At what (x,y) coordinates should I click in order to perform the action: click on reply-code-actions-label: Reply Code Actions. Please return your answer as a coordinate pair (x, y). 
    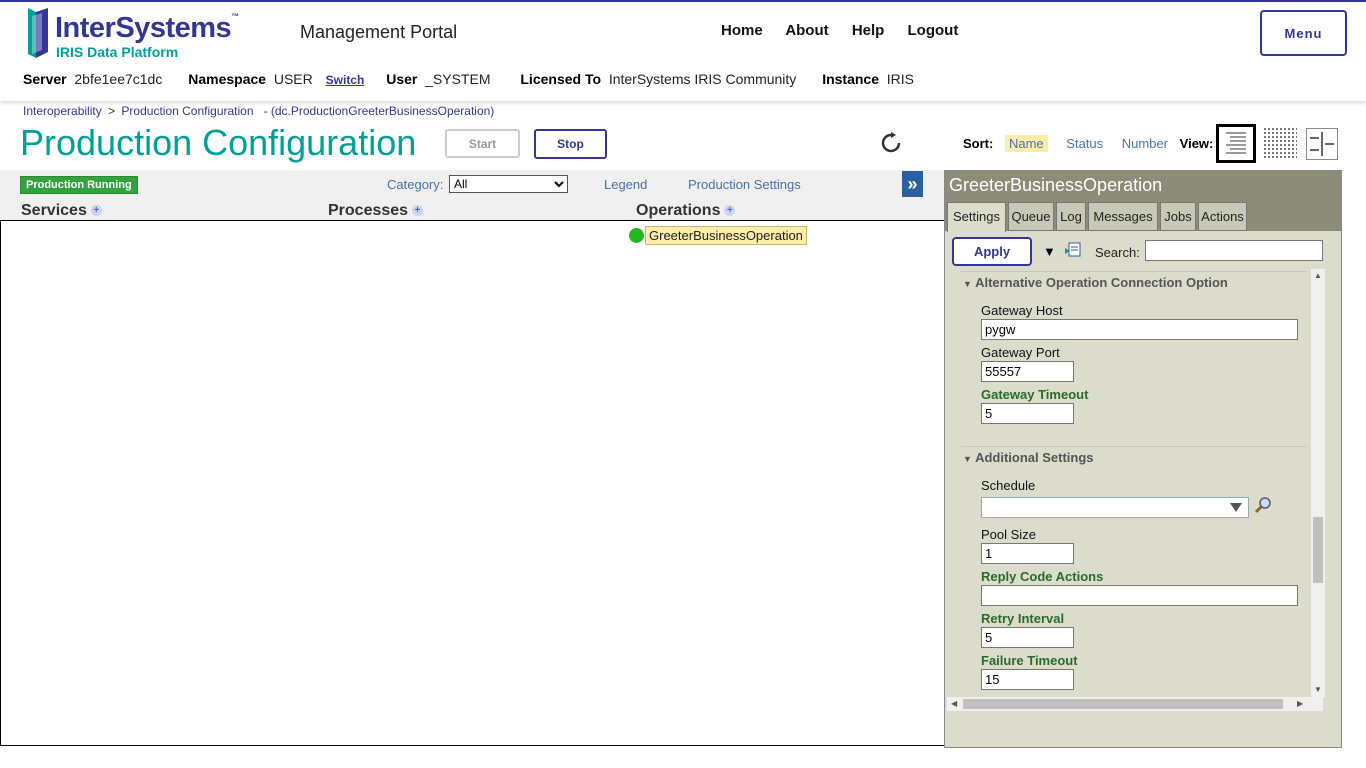
    Looking at the image, I should click on (1042, 576).